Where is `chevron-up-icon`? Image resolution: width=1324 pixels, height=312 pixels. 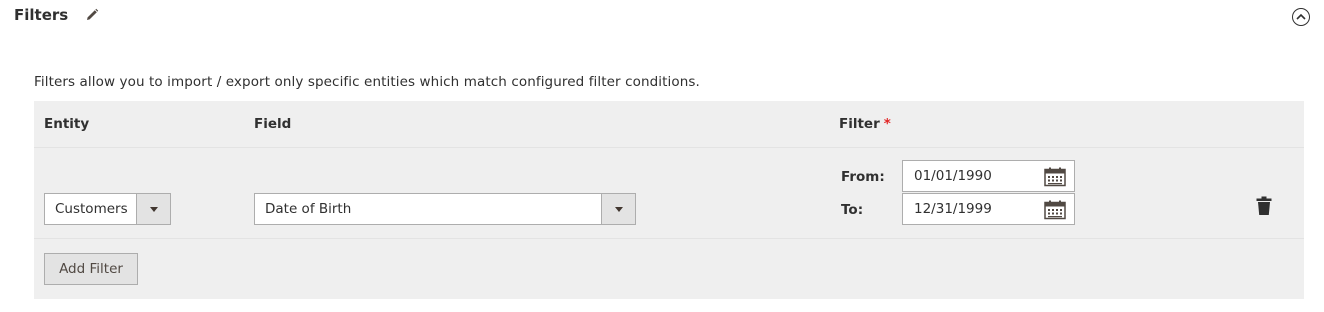 chevron-up-icon is located at coordinates (1301, 17).